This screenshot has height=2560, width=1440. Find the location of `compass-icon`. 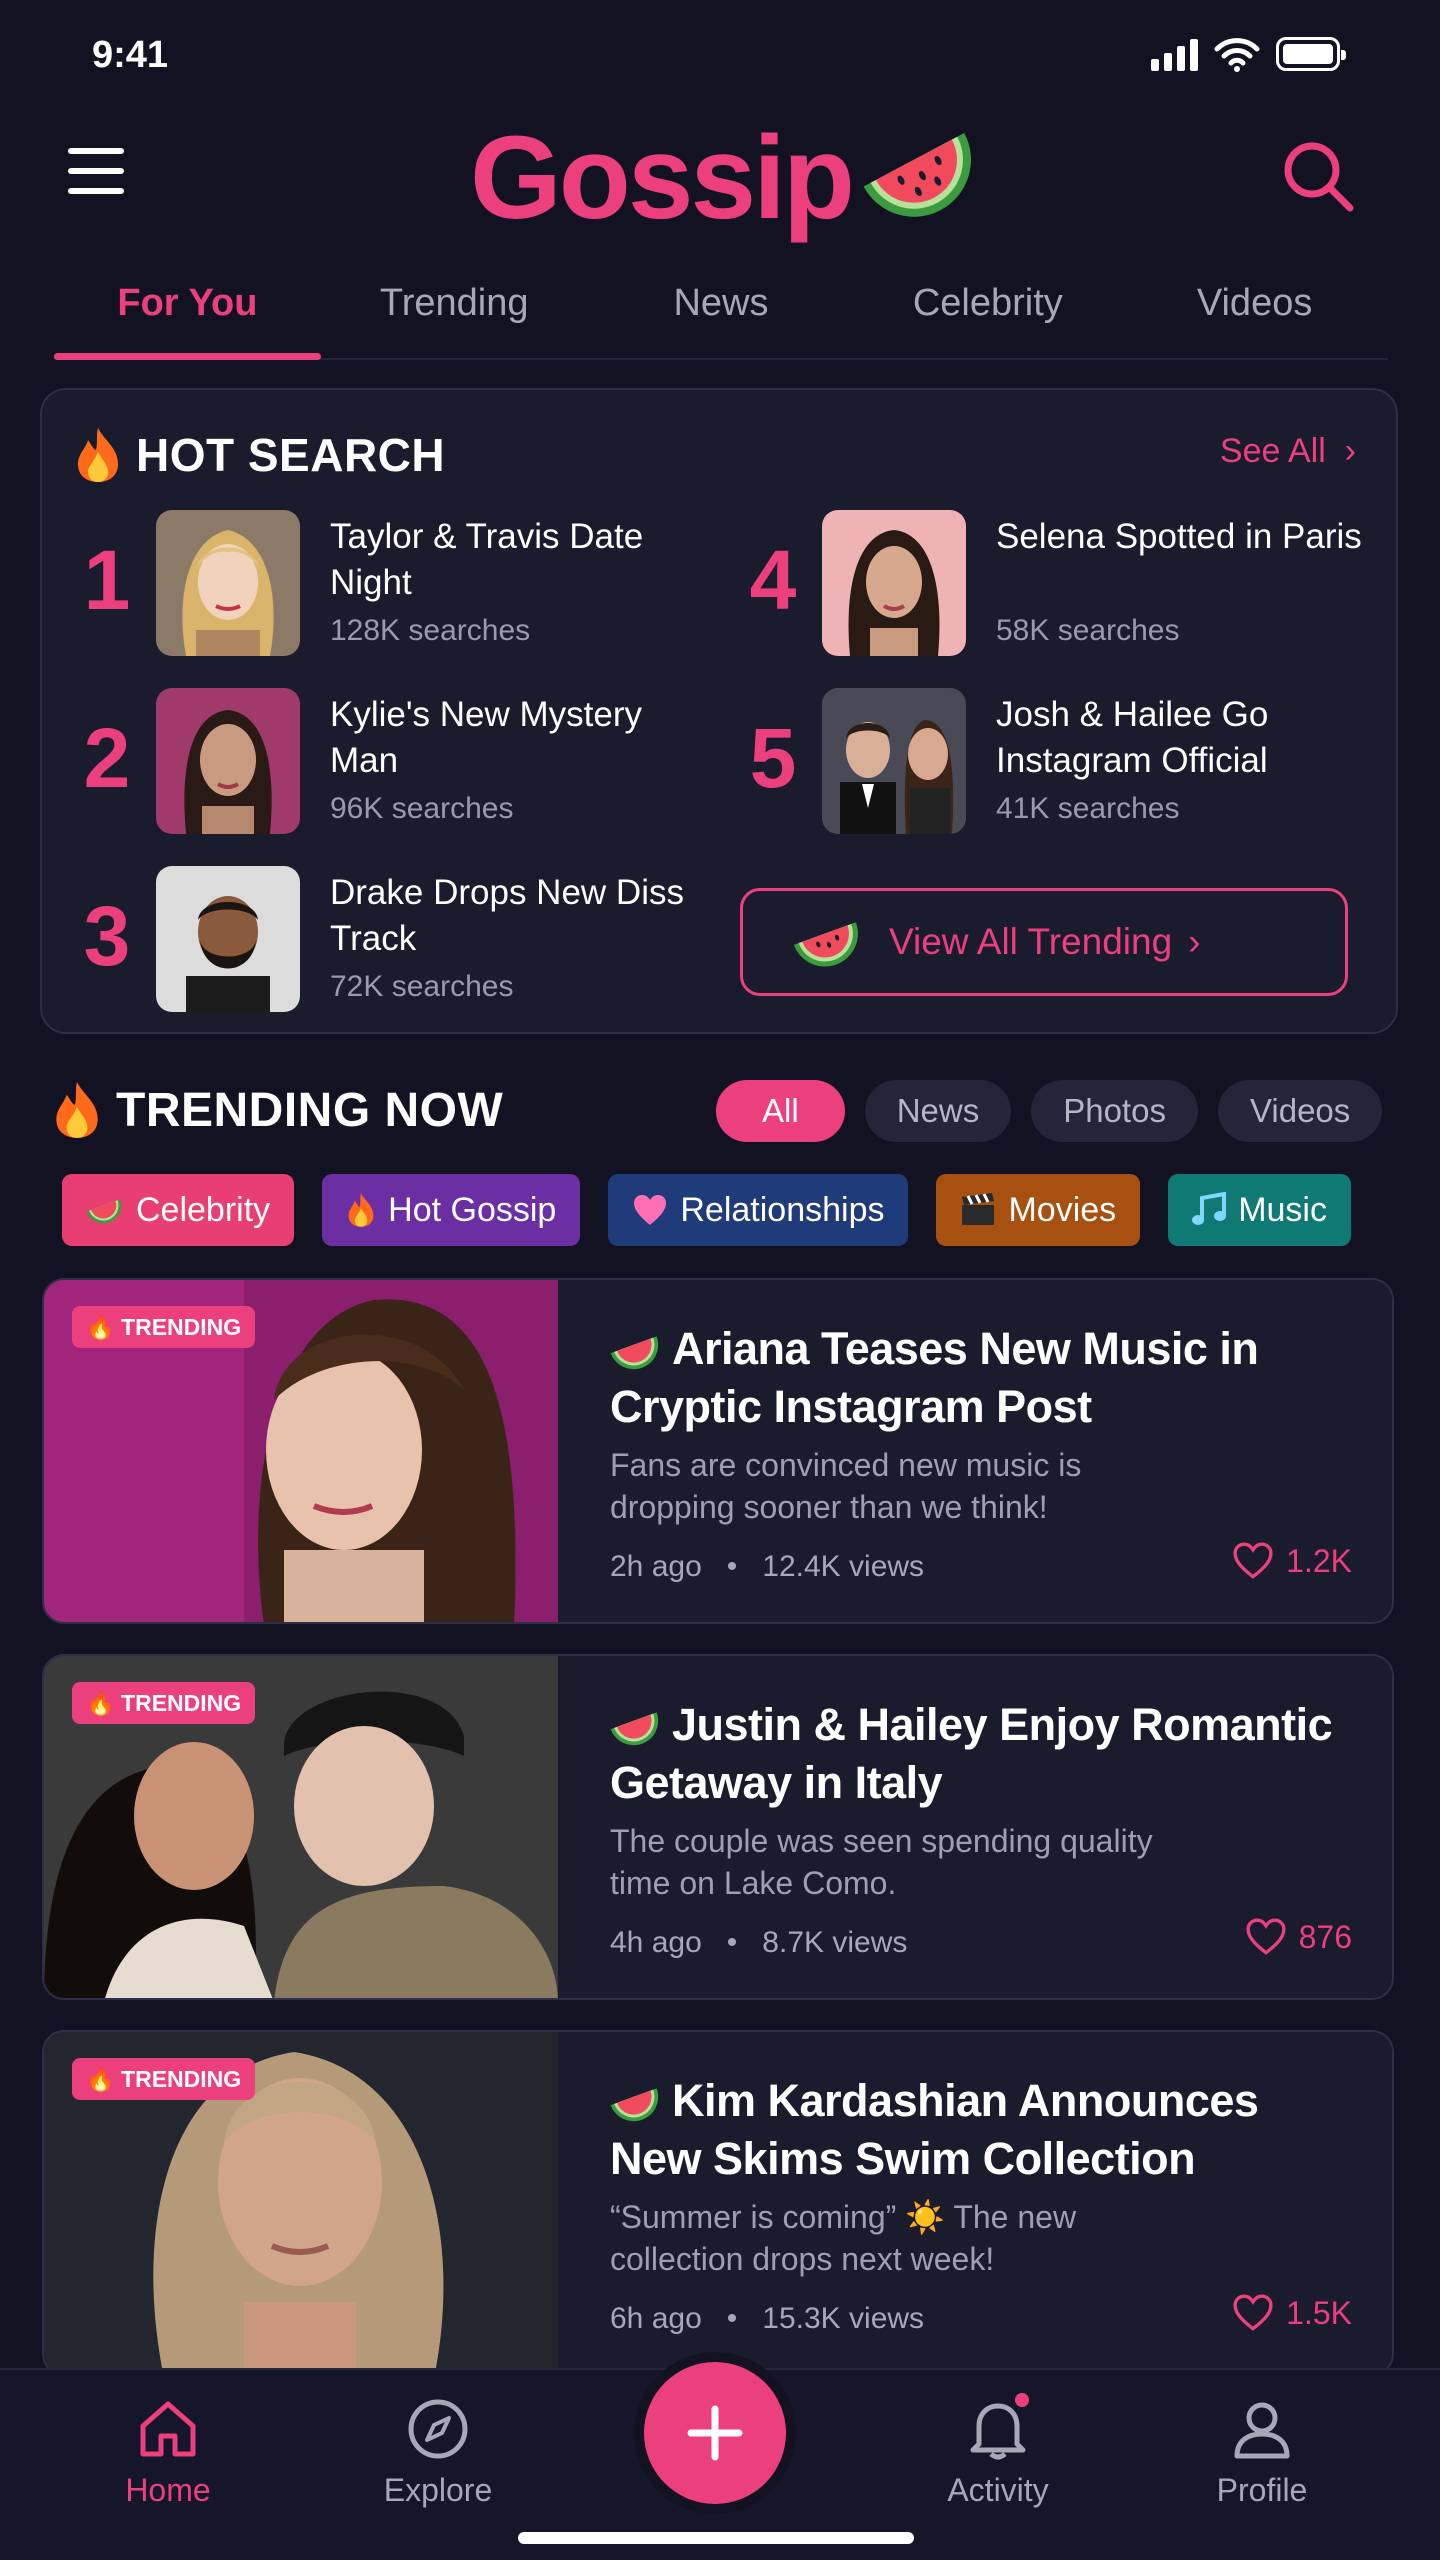

compass-icon is located at coordinates (438, 2429).